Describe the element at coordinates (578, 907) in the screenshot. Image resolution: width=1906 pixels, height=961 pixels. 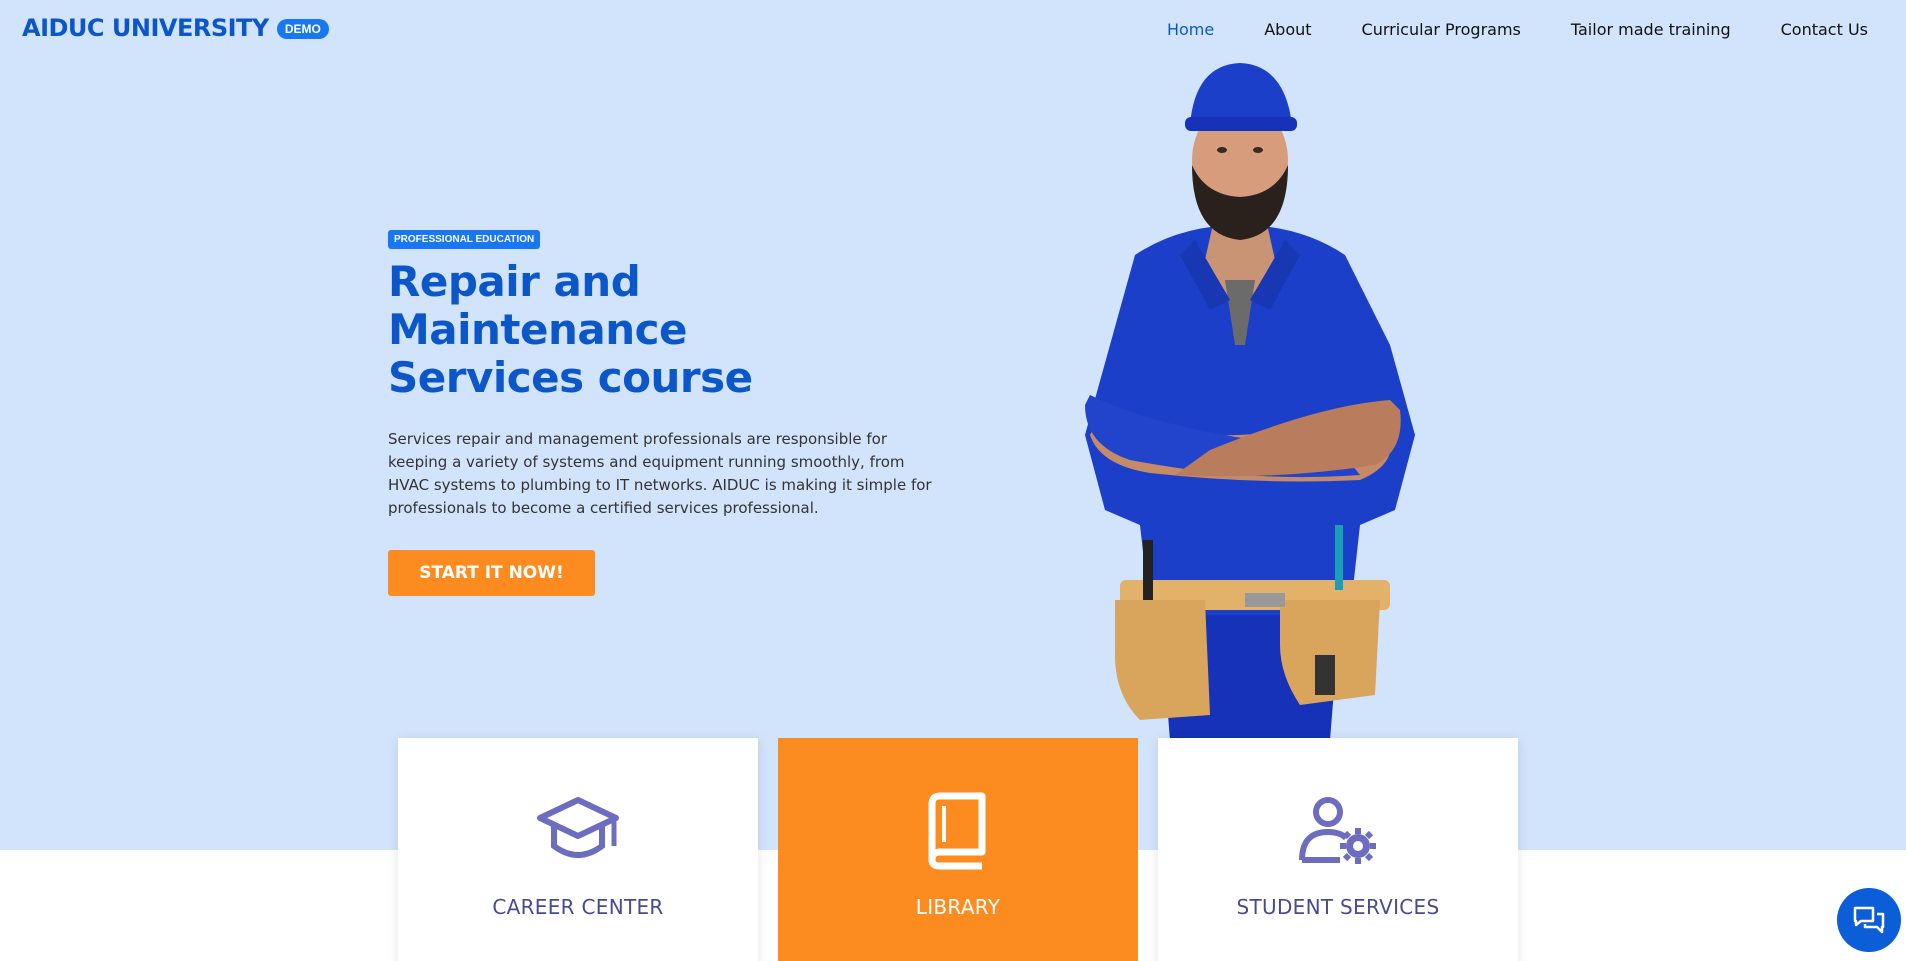
I see `card-label: CAREER CENTER` at that location.